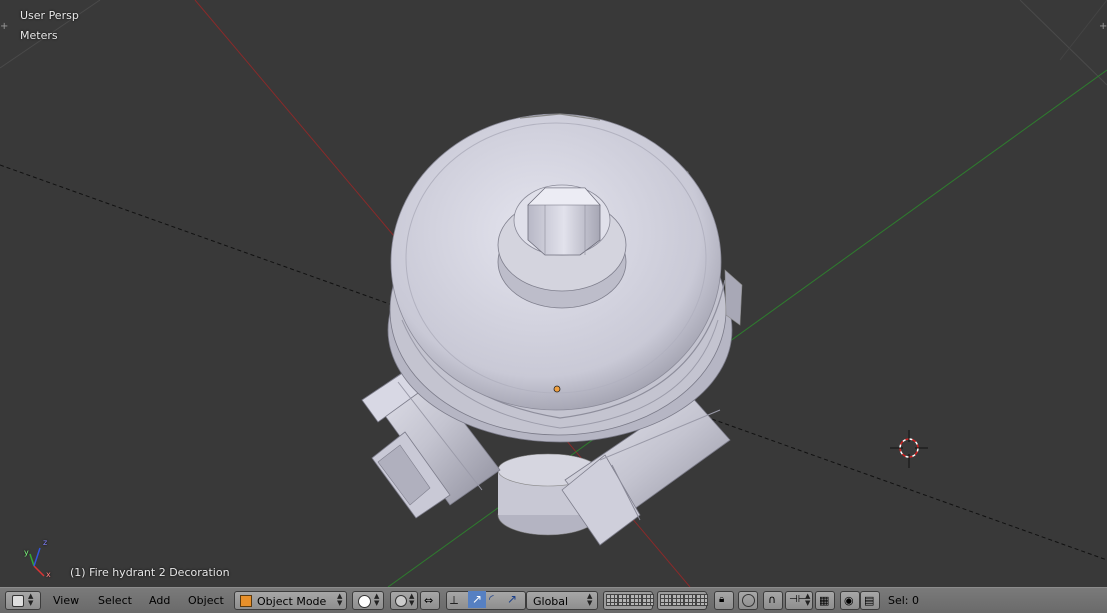 The image size is (1107, 613). Describe the element at coordinates (454, 600) in the screenshot. I see `manipulator-icon: ⟂` at that location.